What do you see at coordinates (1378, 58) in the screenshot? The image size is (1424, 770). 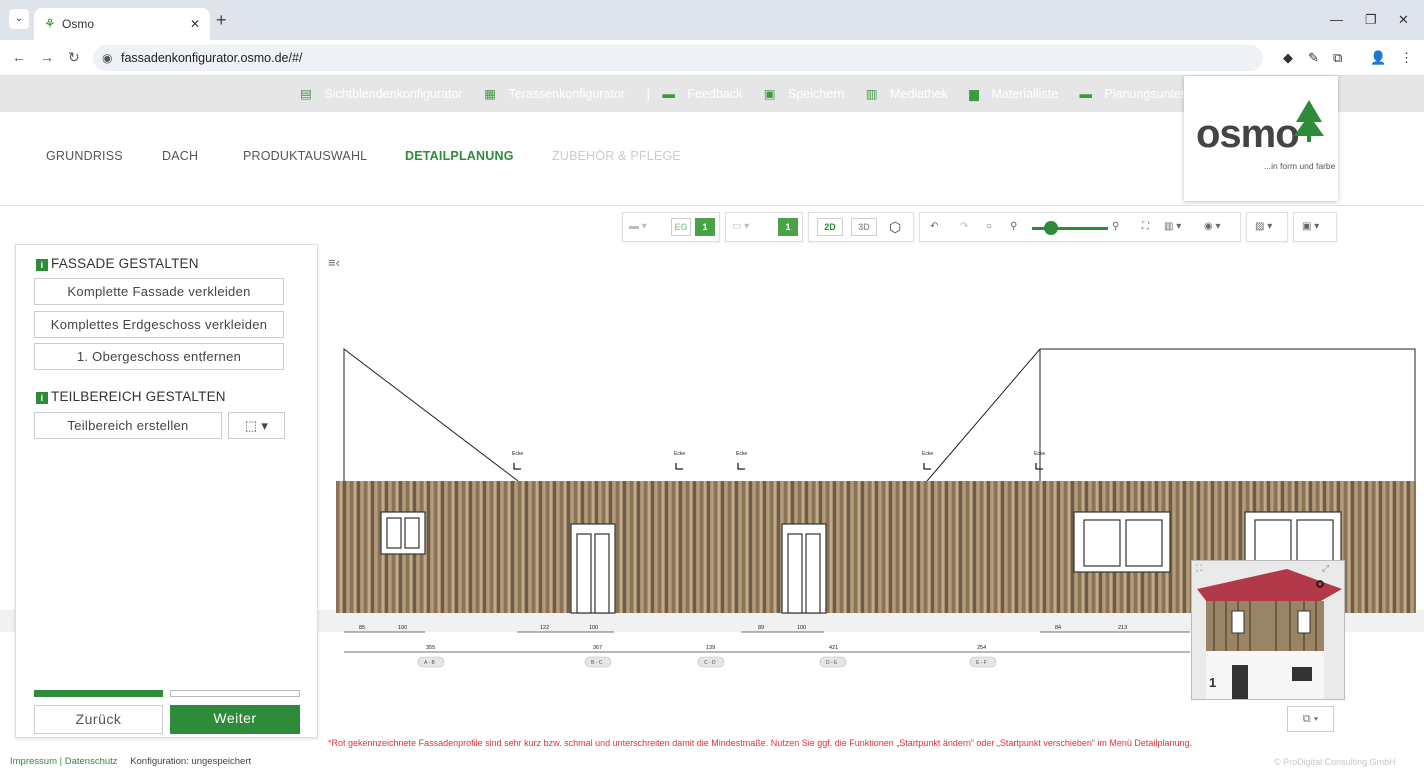 I see `profile-icon: 👤` at bounding box center [1378, 58].